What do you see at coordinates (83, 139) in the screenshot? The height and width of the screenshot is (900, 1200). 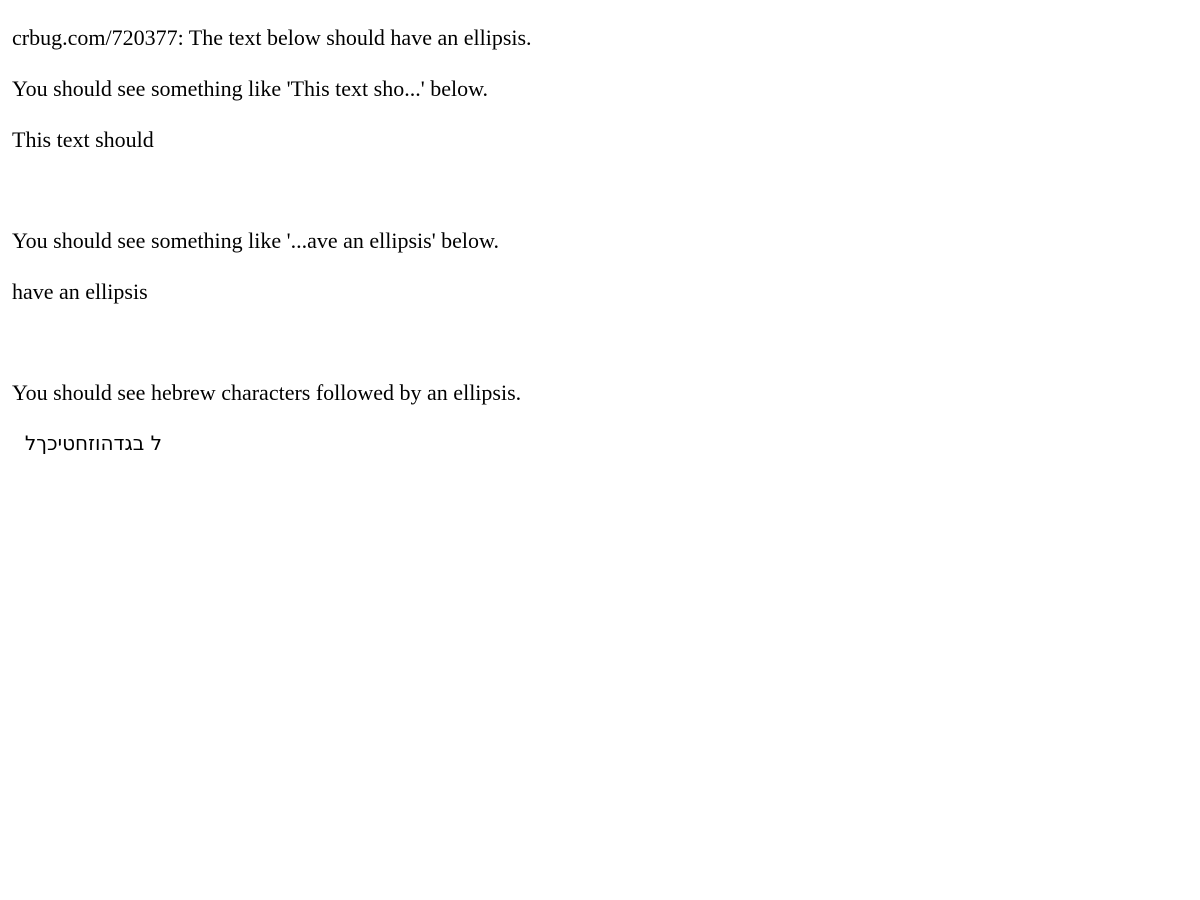 I see `test1-ellipsis-sample: This text should` at bounding box center [83, 139].